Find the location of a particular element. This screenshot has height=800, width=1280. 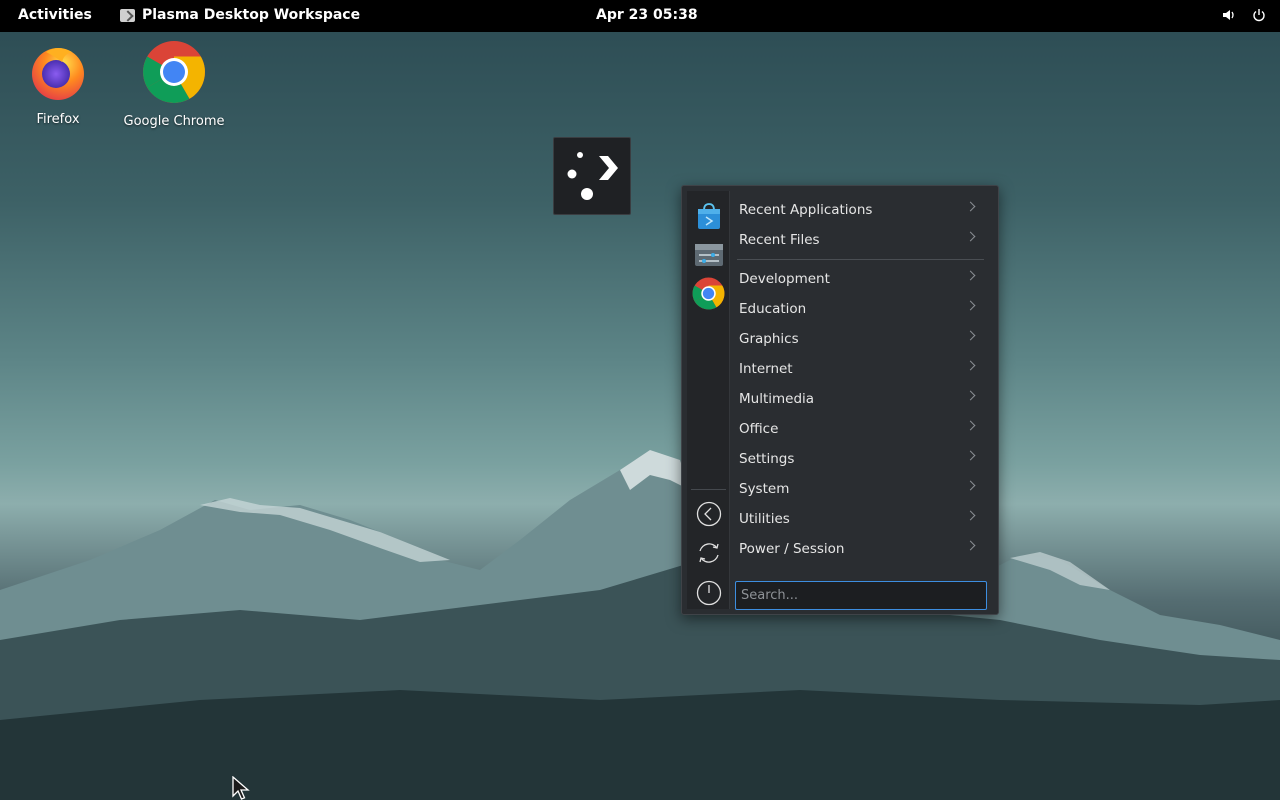

menu-item-system: System is located at coordinates (858, 489).